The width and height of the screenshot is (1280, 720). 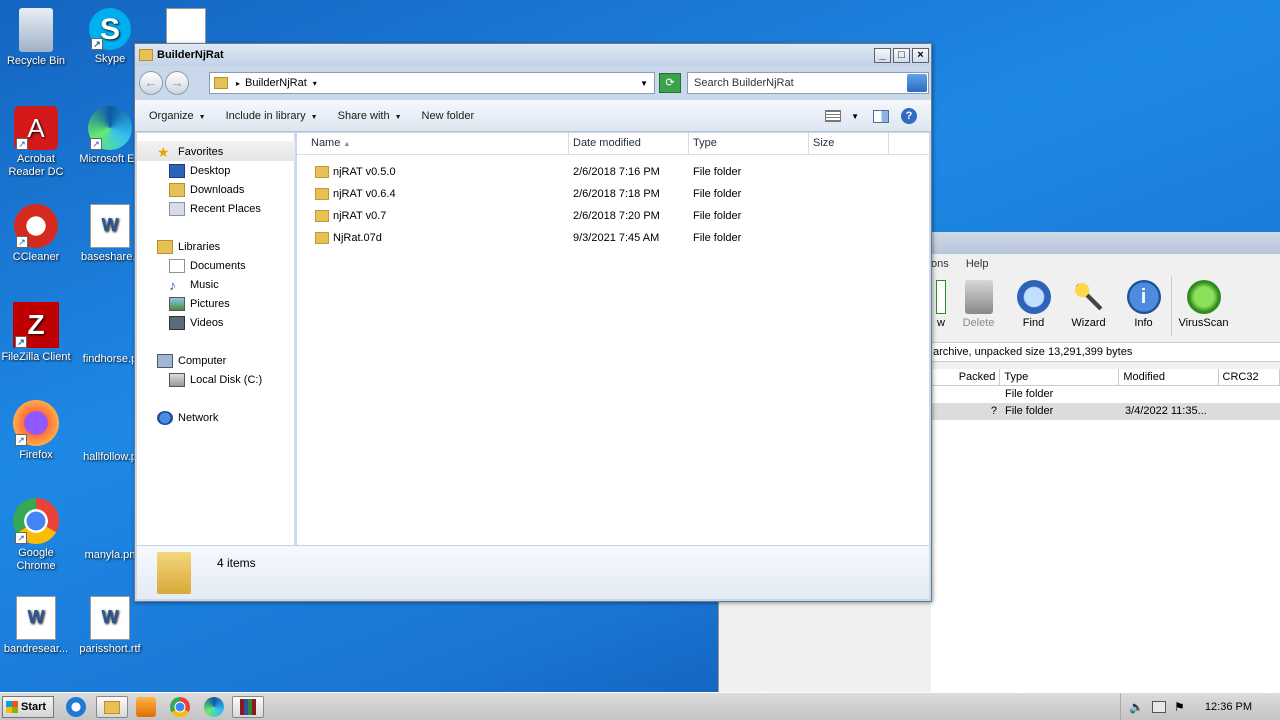 I want to click on sort-ascending-icon: ▲, so click(x=347, y=144).